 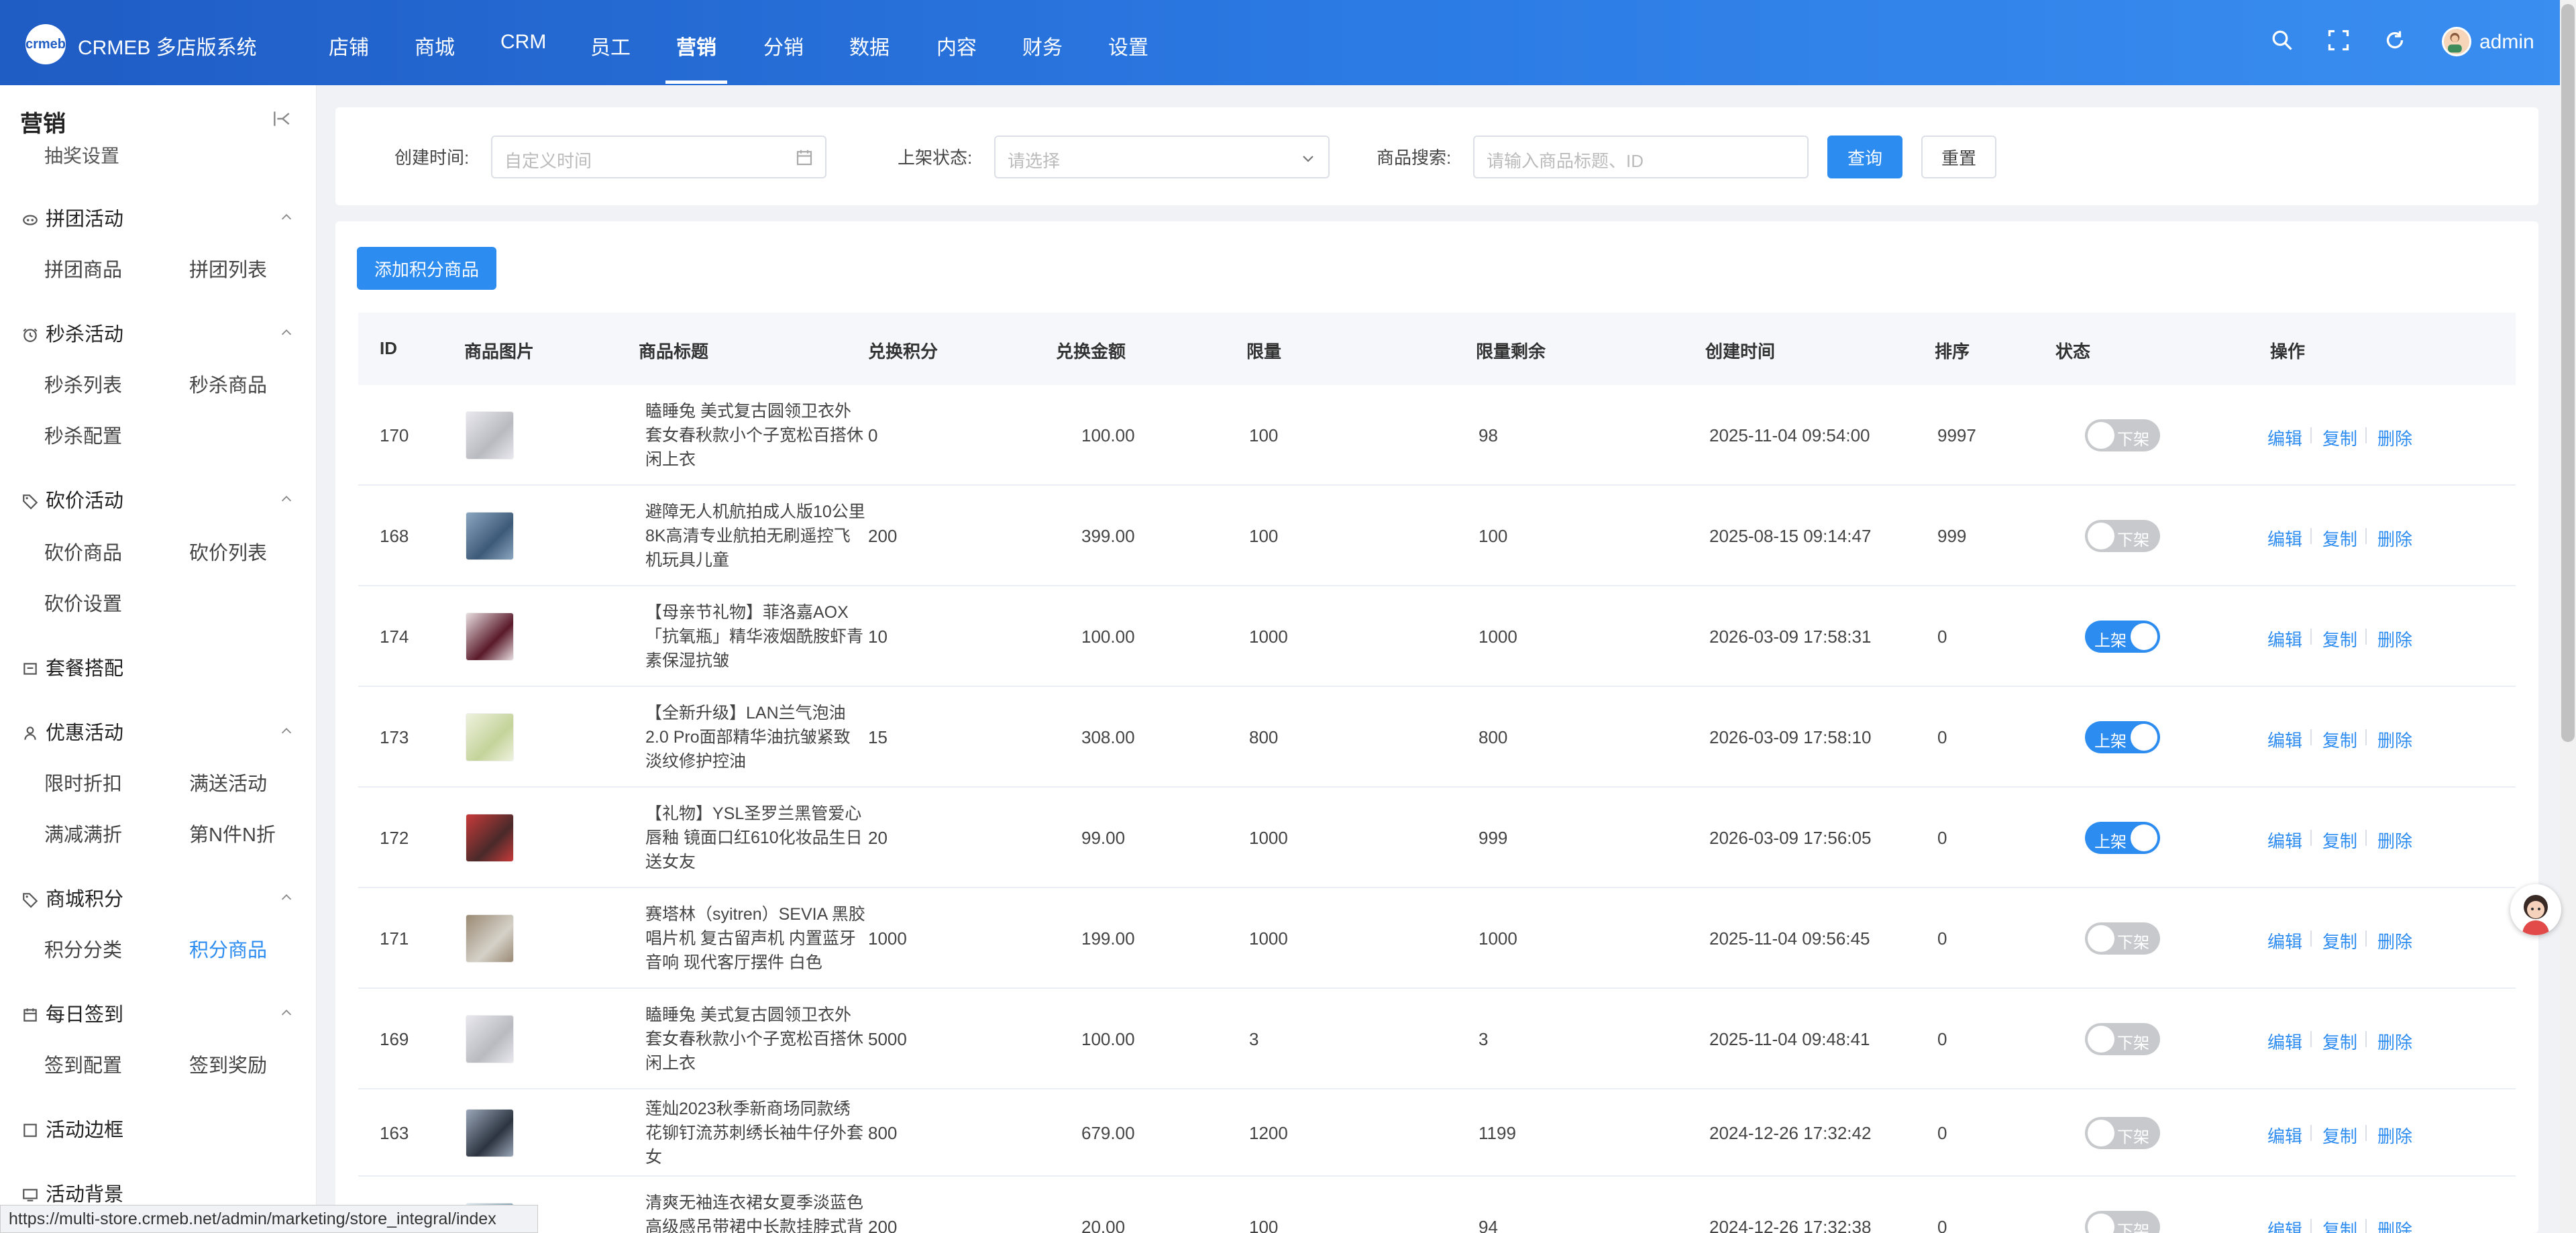 What do you see at coordinates (2456, 42) in the screenshot?
I see `avatar` at bounding box center [2456, 42].